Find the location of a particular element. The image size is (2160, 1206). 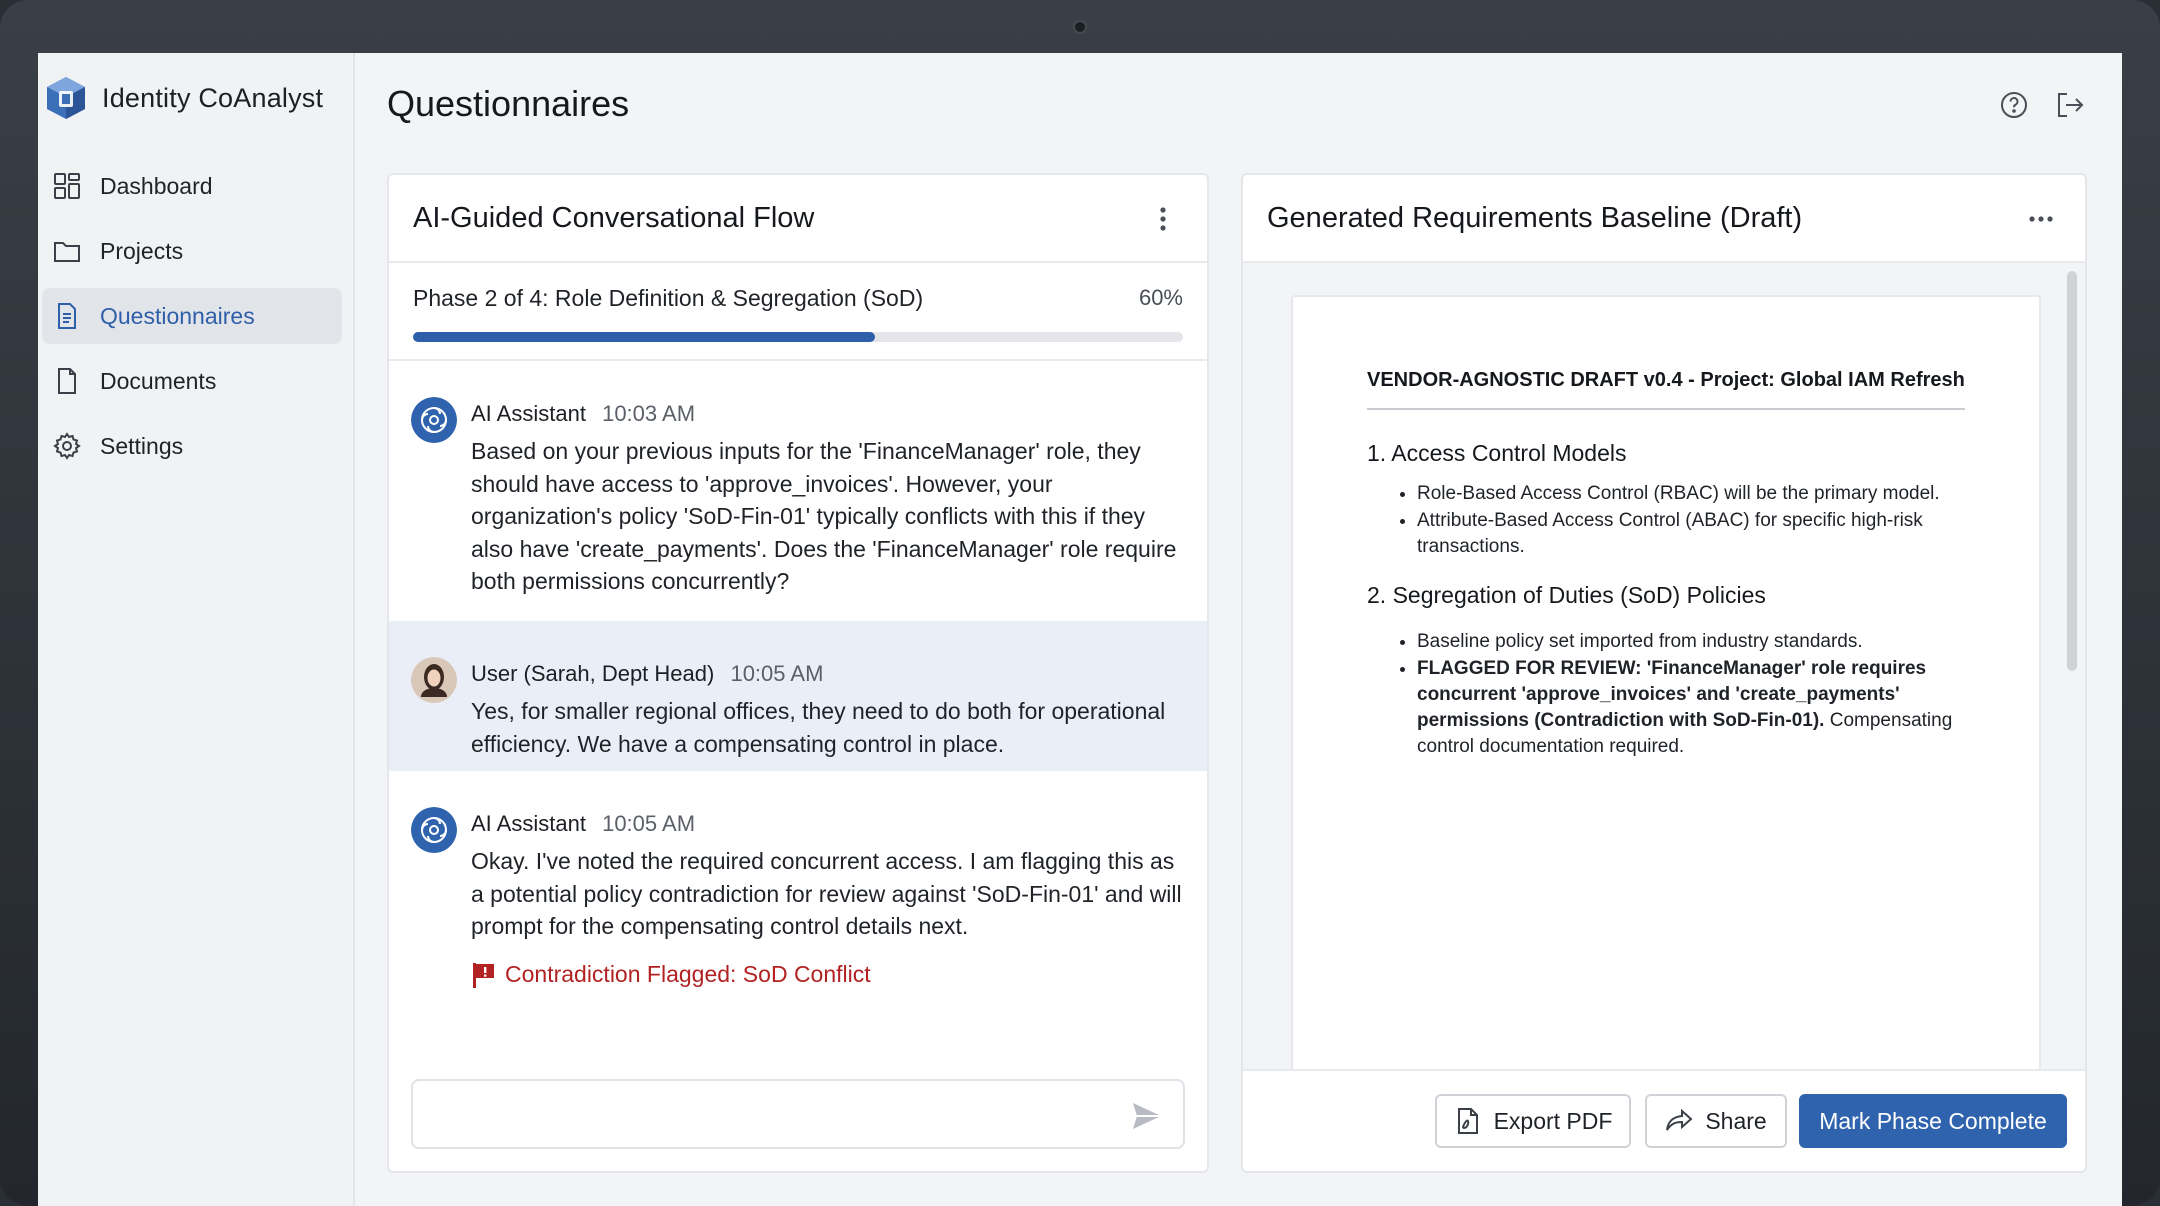

gear-icon is located at coordinates (67, 446).